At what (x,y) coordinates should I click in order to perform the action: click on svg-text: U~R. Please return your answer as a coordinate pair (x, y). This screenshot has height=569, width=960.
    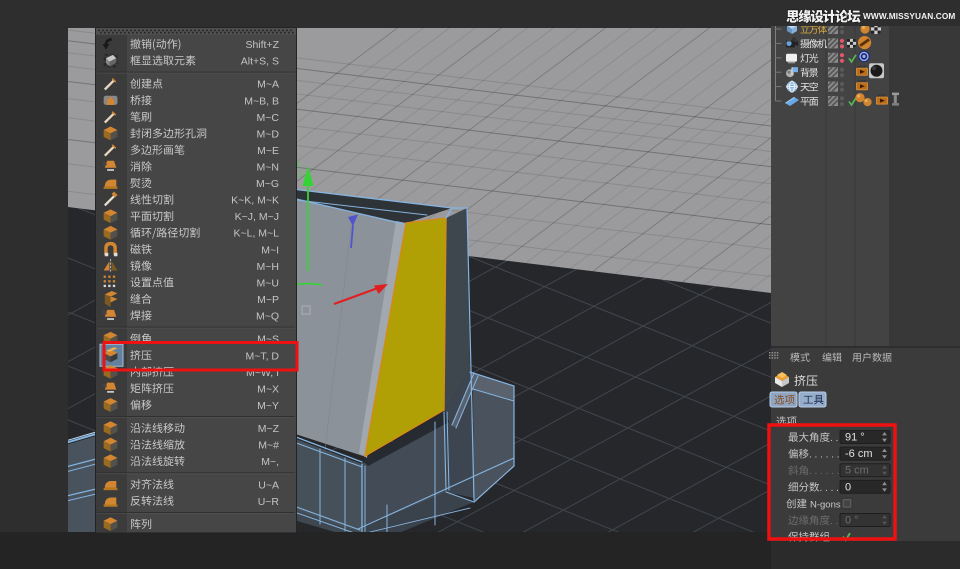
    Looking at the image, I should click on (269, 502).